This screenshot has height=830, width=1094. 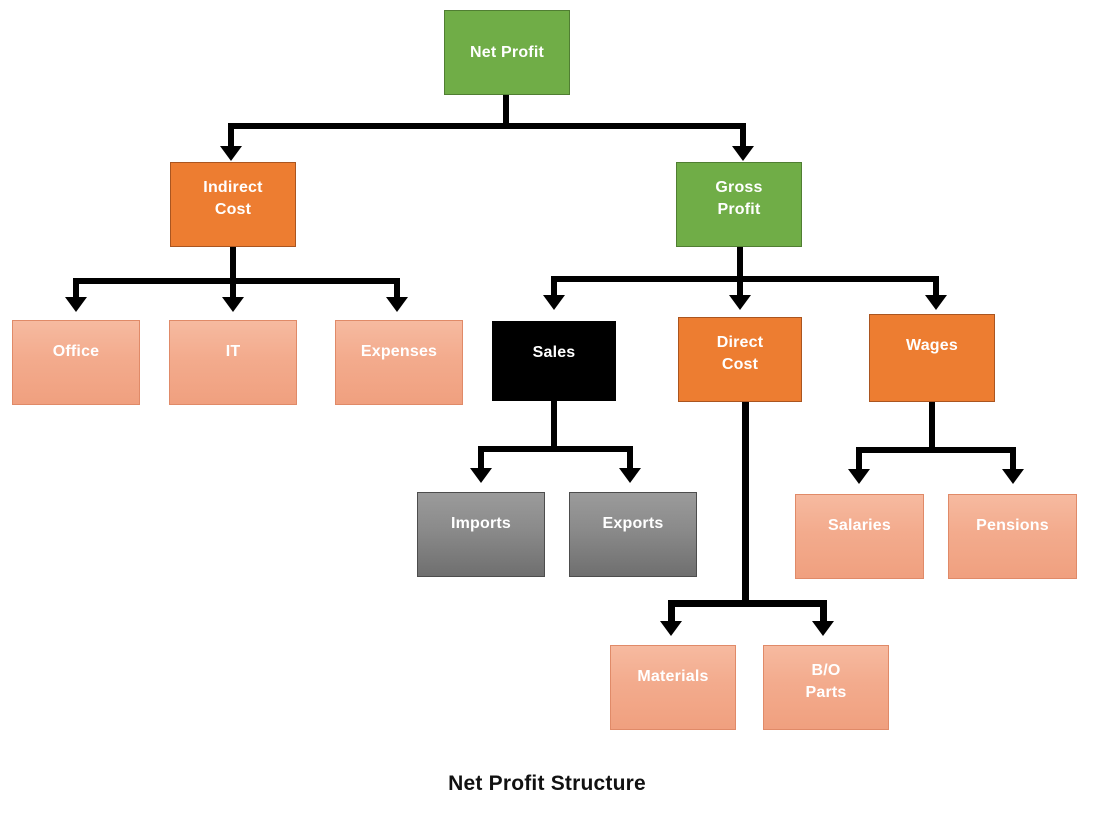 I want to click on node-pensions: Pensions, so click(x=1012, y=536).